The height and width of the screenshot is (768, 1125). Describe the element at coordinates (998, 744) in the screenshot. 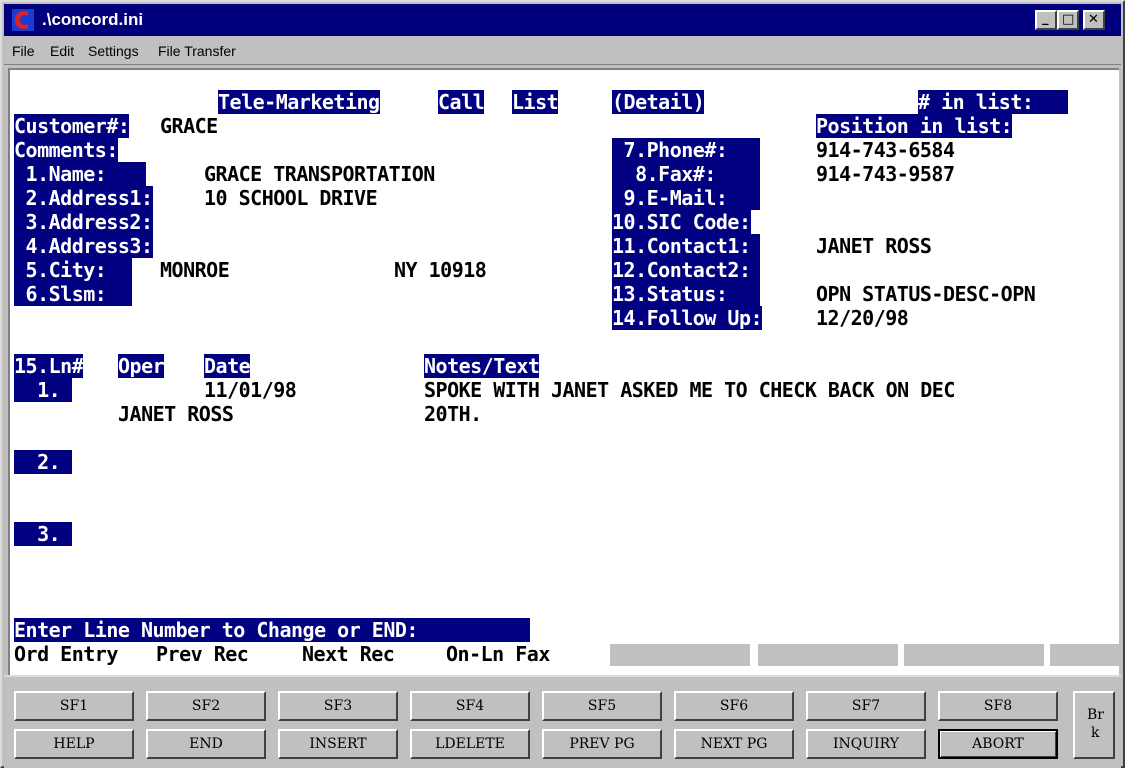

I see `abort-button: ABORT` at that location.